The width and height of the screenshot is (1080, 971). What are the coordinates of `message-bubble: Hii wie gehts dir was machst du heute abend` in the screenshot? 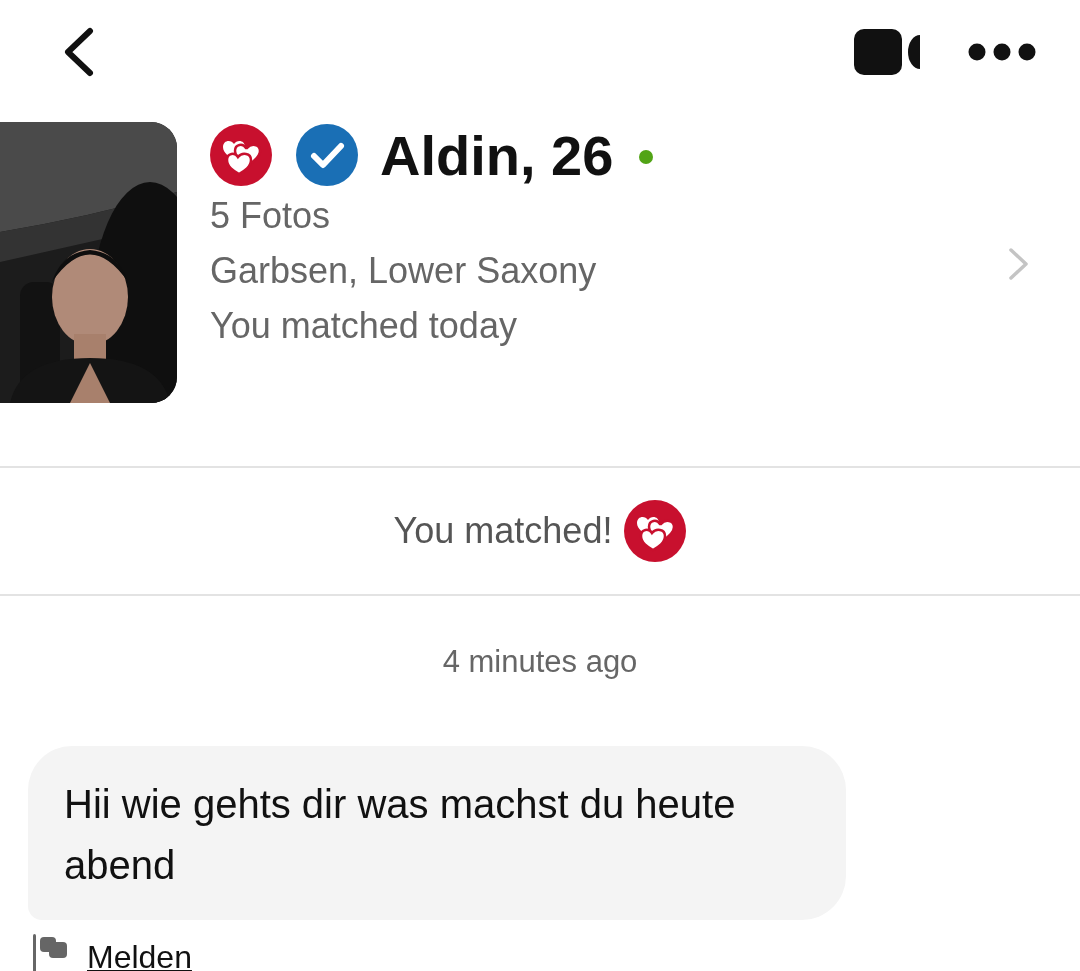 It's located at (437, 833).